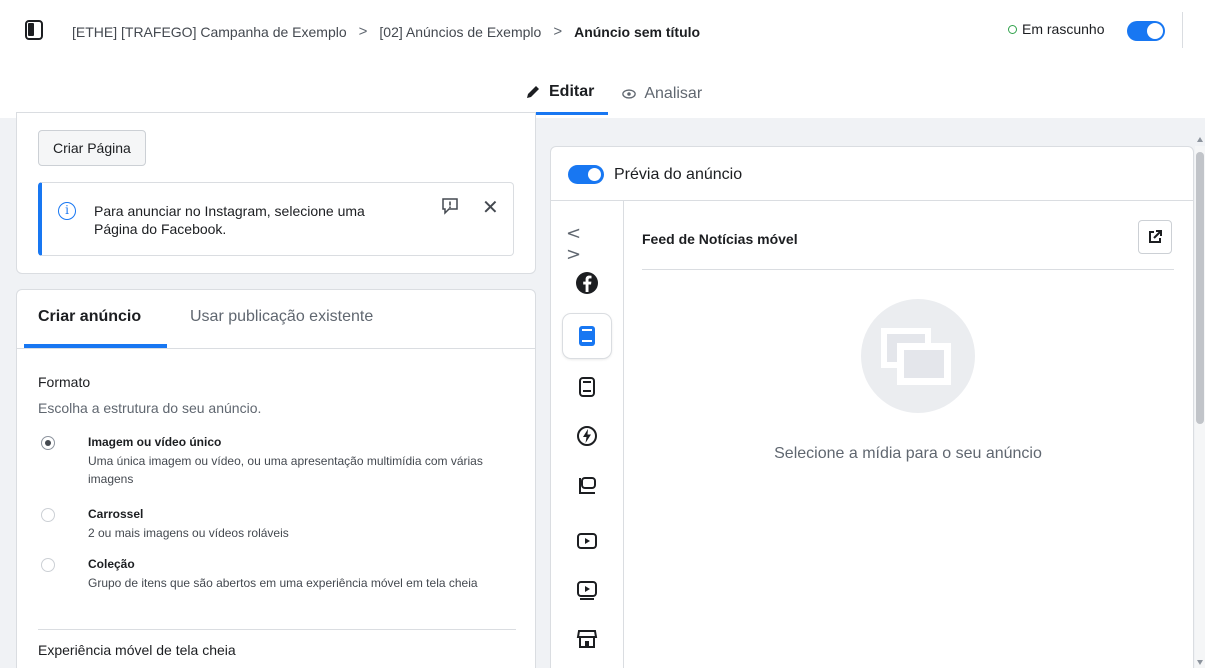 Image resolution: width=1205 pixels, height=668 pixels. I want to click on placement-desktop-feed, so click(587, 387).